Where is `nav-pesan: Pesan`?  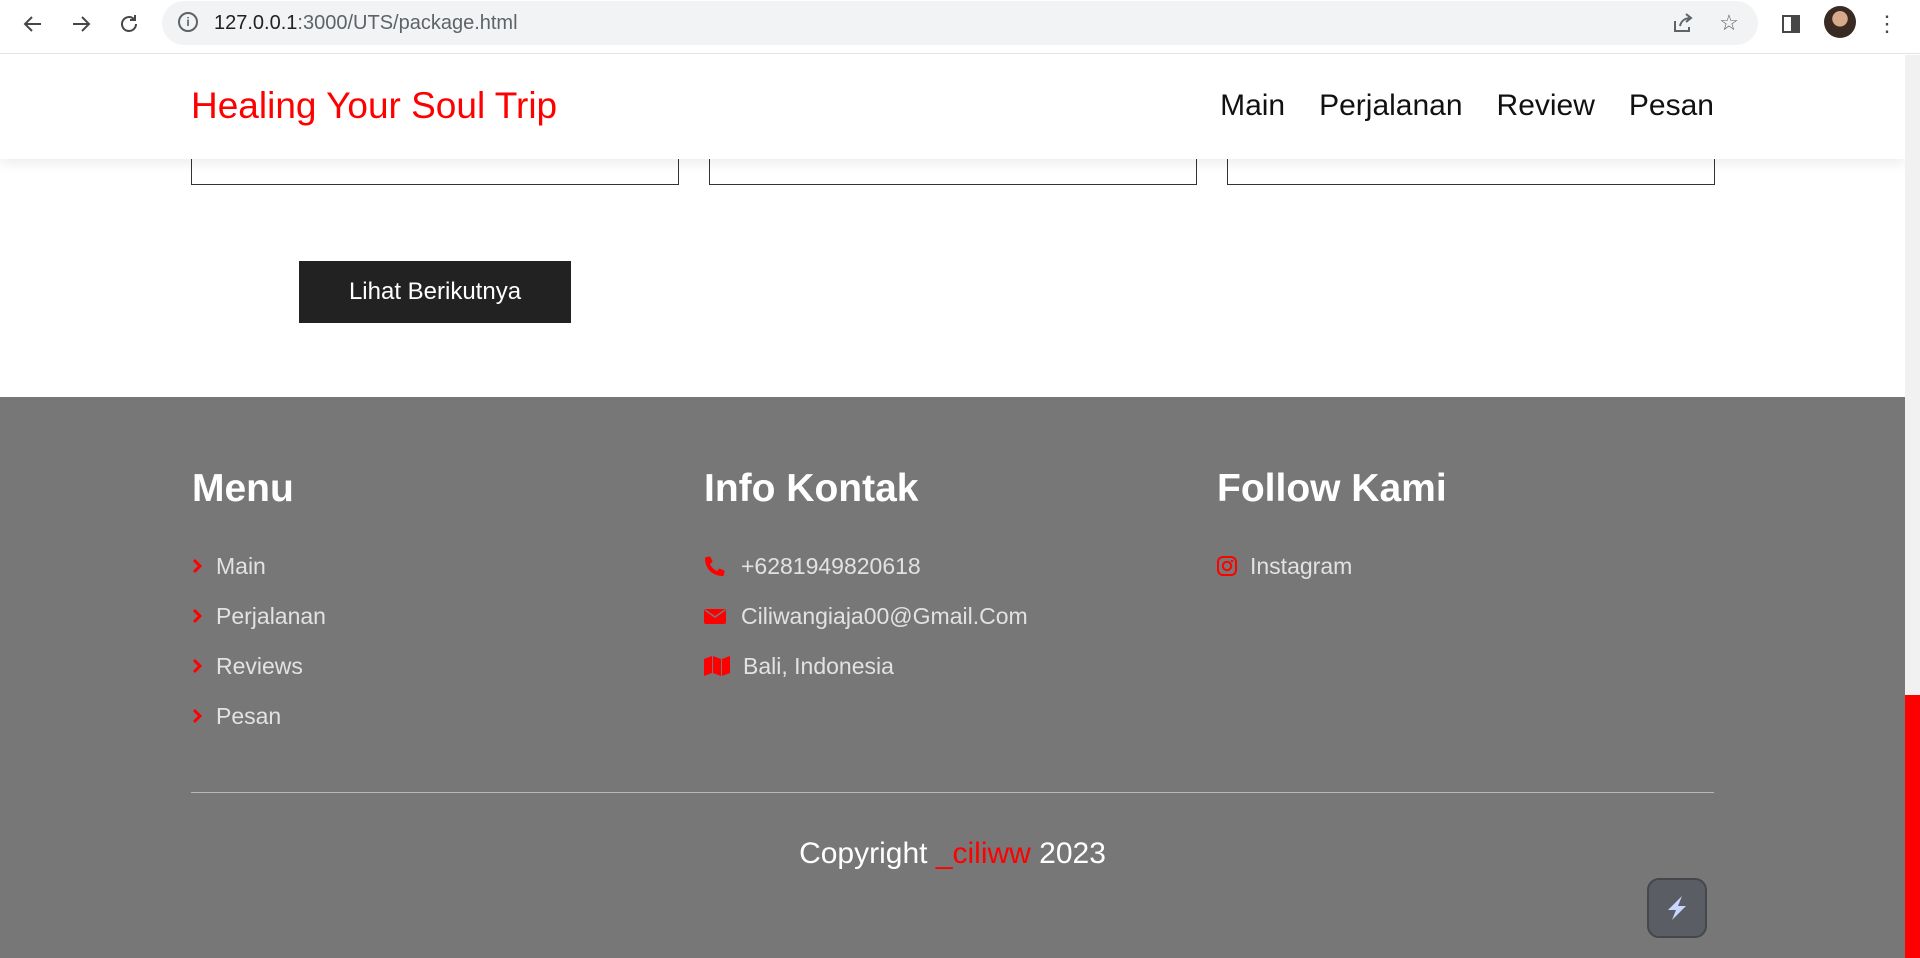 nav-pesan: Pesan is located at coordinates (1671, 106).